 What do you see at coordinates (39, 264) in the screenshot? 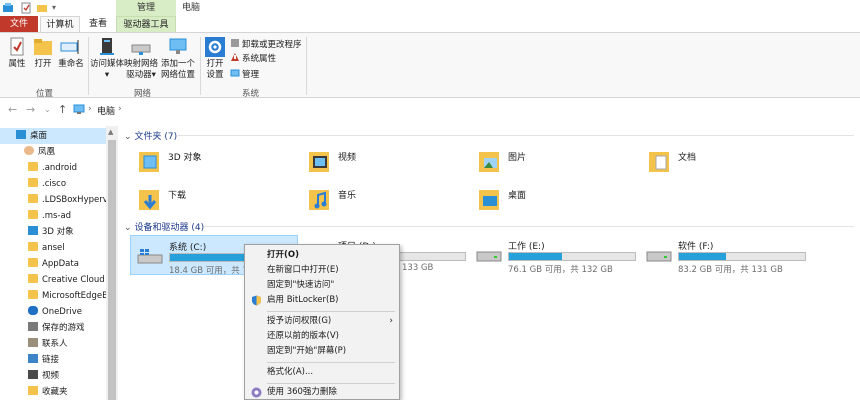
I see `nav-item-folder: AppData` at bounding box center [39, 264].